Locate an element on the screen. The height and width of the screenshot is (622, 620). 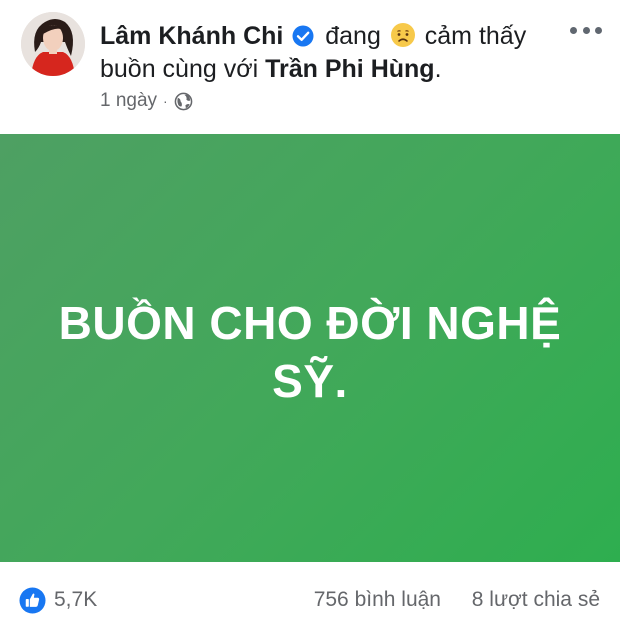
more-options-icon is located at coordinates (586, 30).